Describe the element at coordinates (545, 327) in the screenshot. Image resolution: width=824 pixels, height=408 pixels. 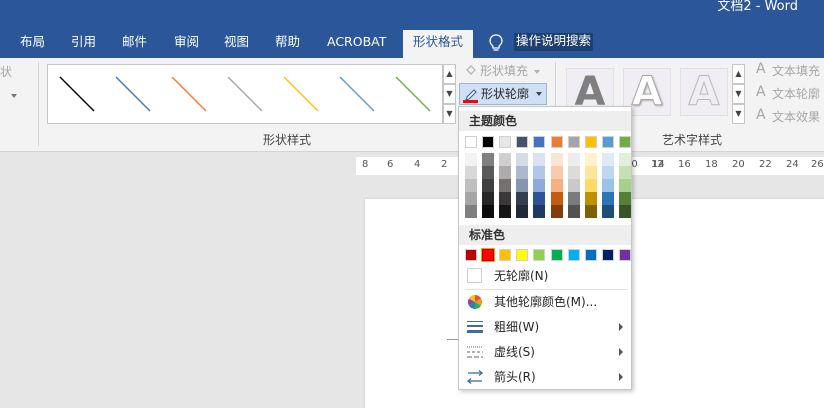
I see `weight-item: 粗细(W)` at that location.